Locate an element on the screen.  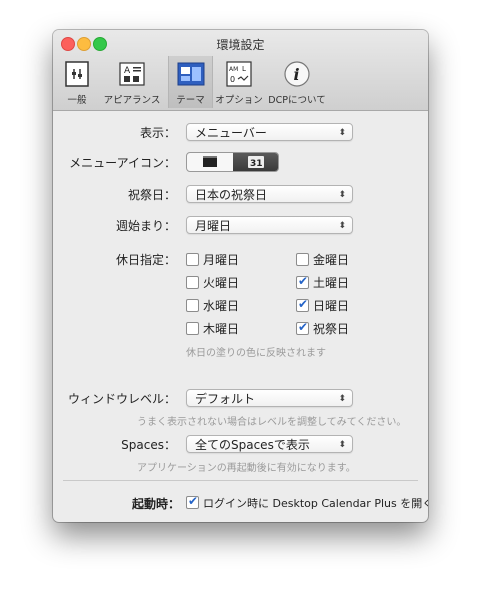
spaces-popup-value: 全てのSpacesで表示 is located at coordinates (252, 445).